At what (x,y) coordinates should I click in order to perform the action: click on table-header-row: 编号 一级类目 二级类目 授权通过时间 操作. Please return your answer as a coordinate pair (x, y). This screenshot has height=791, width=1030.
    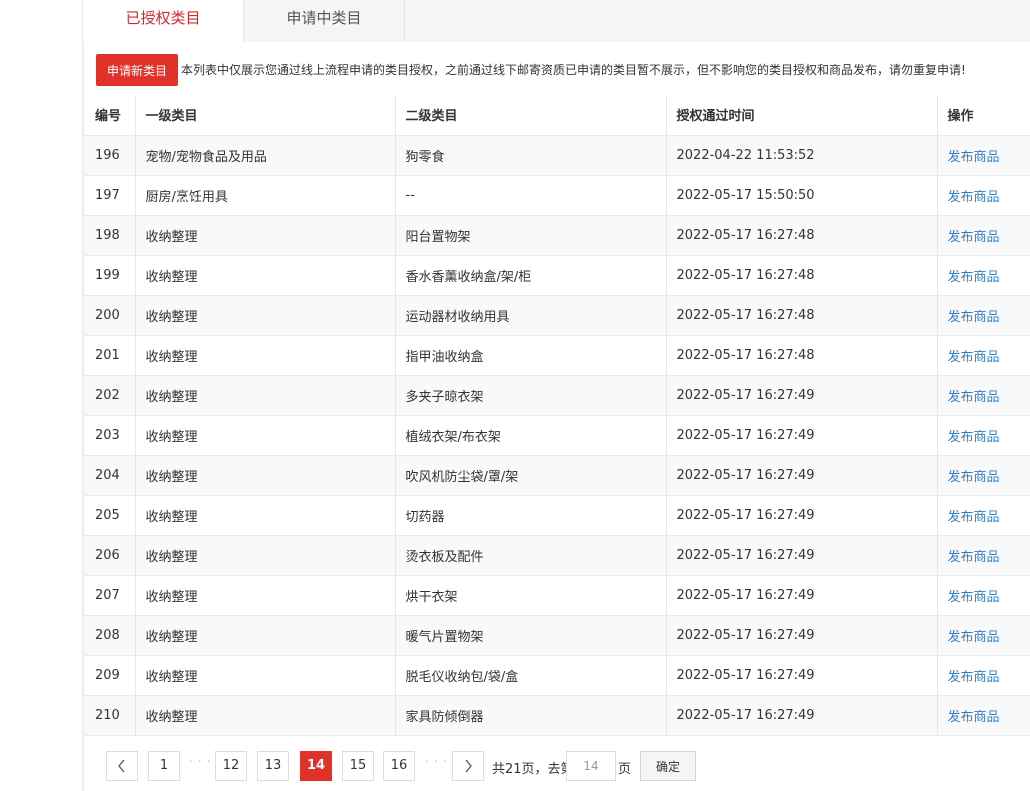
    Looking at the image, I should click on (557, 115).